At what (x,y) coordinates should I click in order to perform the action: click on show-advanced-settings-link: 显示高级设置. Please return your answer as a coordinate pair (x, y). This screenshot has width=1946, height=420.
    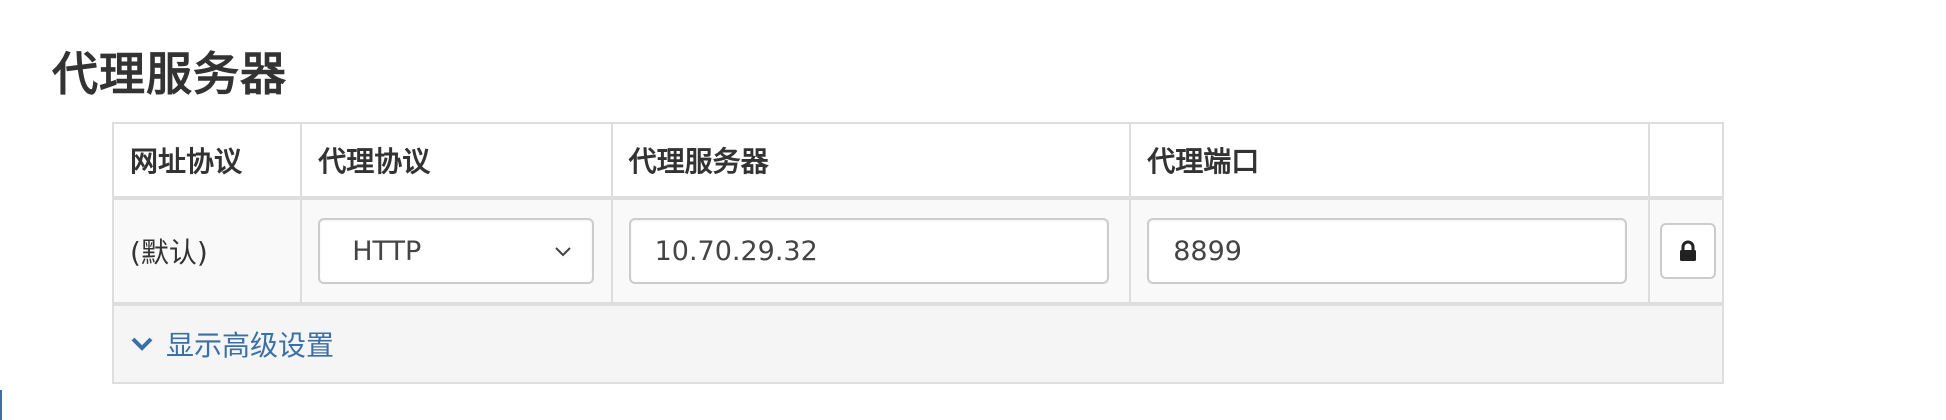
    Looking at the image, I should click on (232, 344).